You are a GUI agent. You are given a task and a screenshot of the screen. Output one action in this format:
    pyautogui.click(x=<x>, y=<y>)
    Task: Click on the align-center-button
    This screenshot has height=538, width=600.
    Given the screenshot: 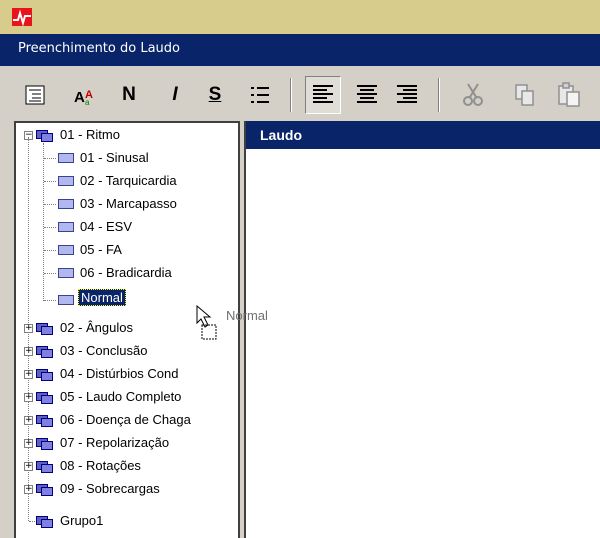 What is the action you would take?
    pyautogui.click(x=367, y=95)
    